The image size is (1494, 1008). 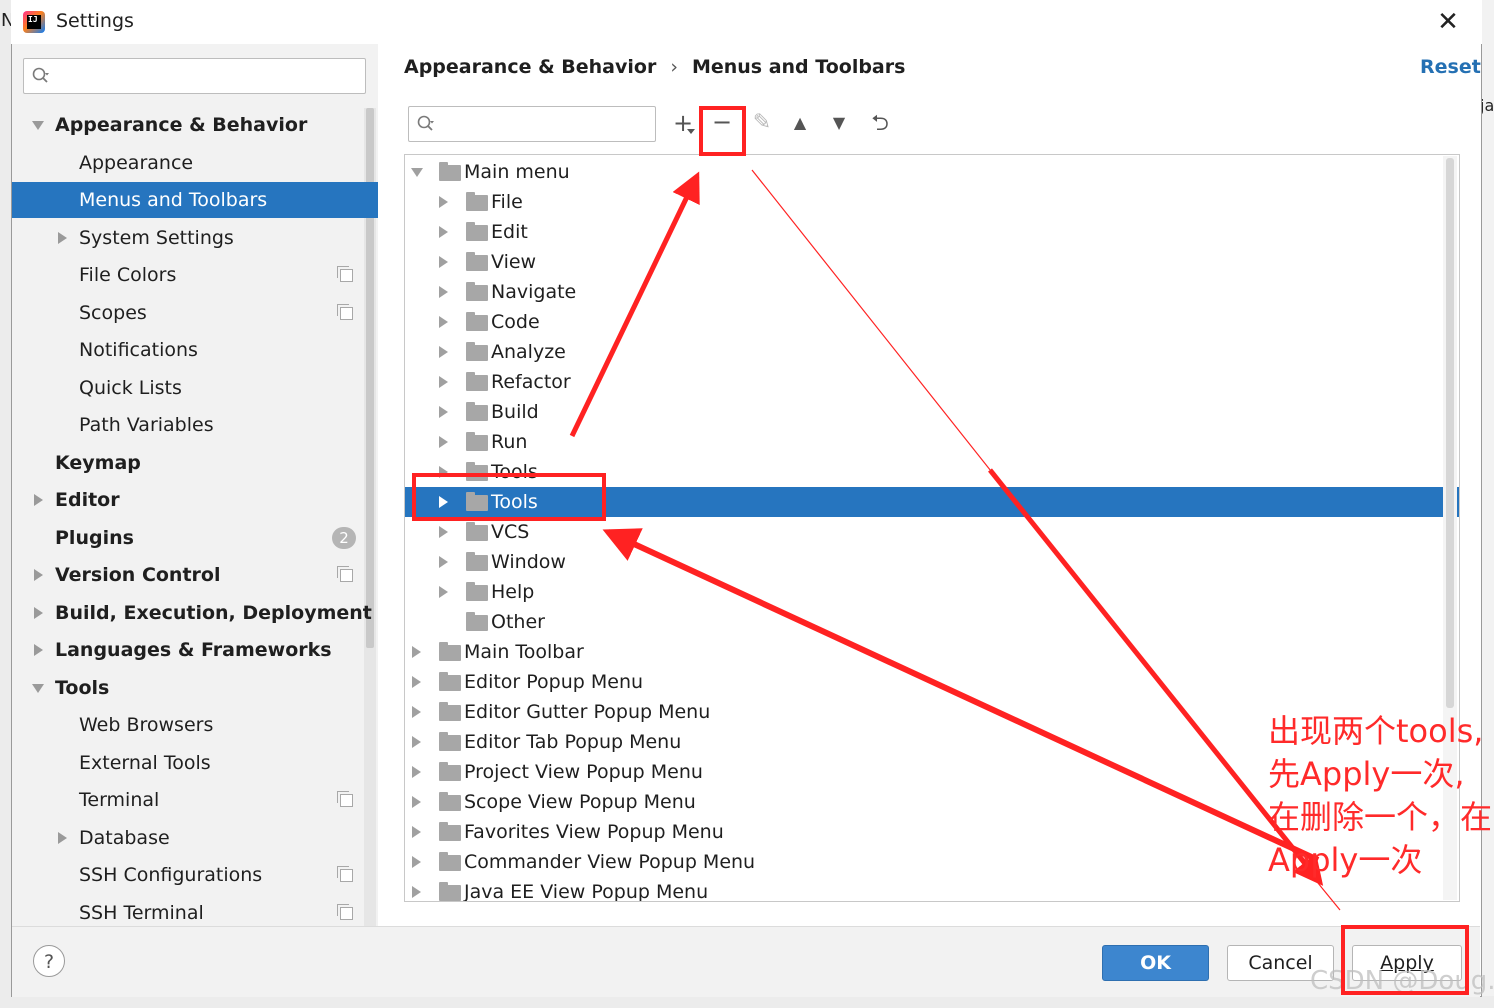 What do you see at coordinates (156, 237) in the screenshot?
I see `sidebar-item-label: System Settings` at bounding box center [156, 237].